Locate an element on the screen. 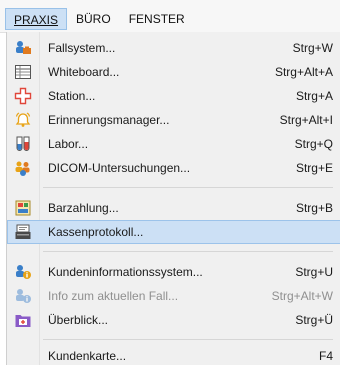 The height and width of the screenshot is (368, 340). menu-item-shortcut: Strg+E is located at coordinates (314, 168).